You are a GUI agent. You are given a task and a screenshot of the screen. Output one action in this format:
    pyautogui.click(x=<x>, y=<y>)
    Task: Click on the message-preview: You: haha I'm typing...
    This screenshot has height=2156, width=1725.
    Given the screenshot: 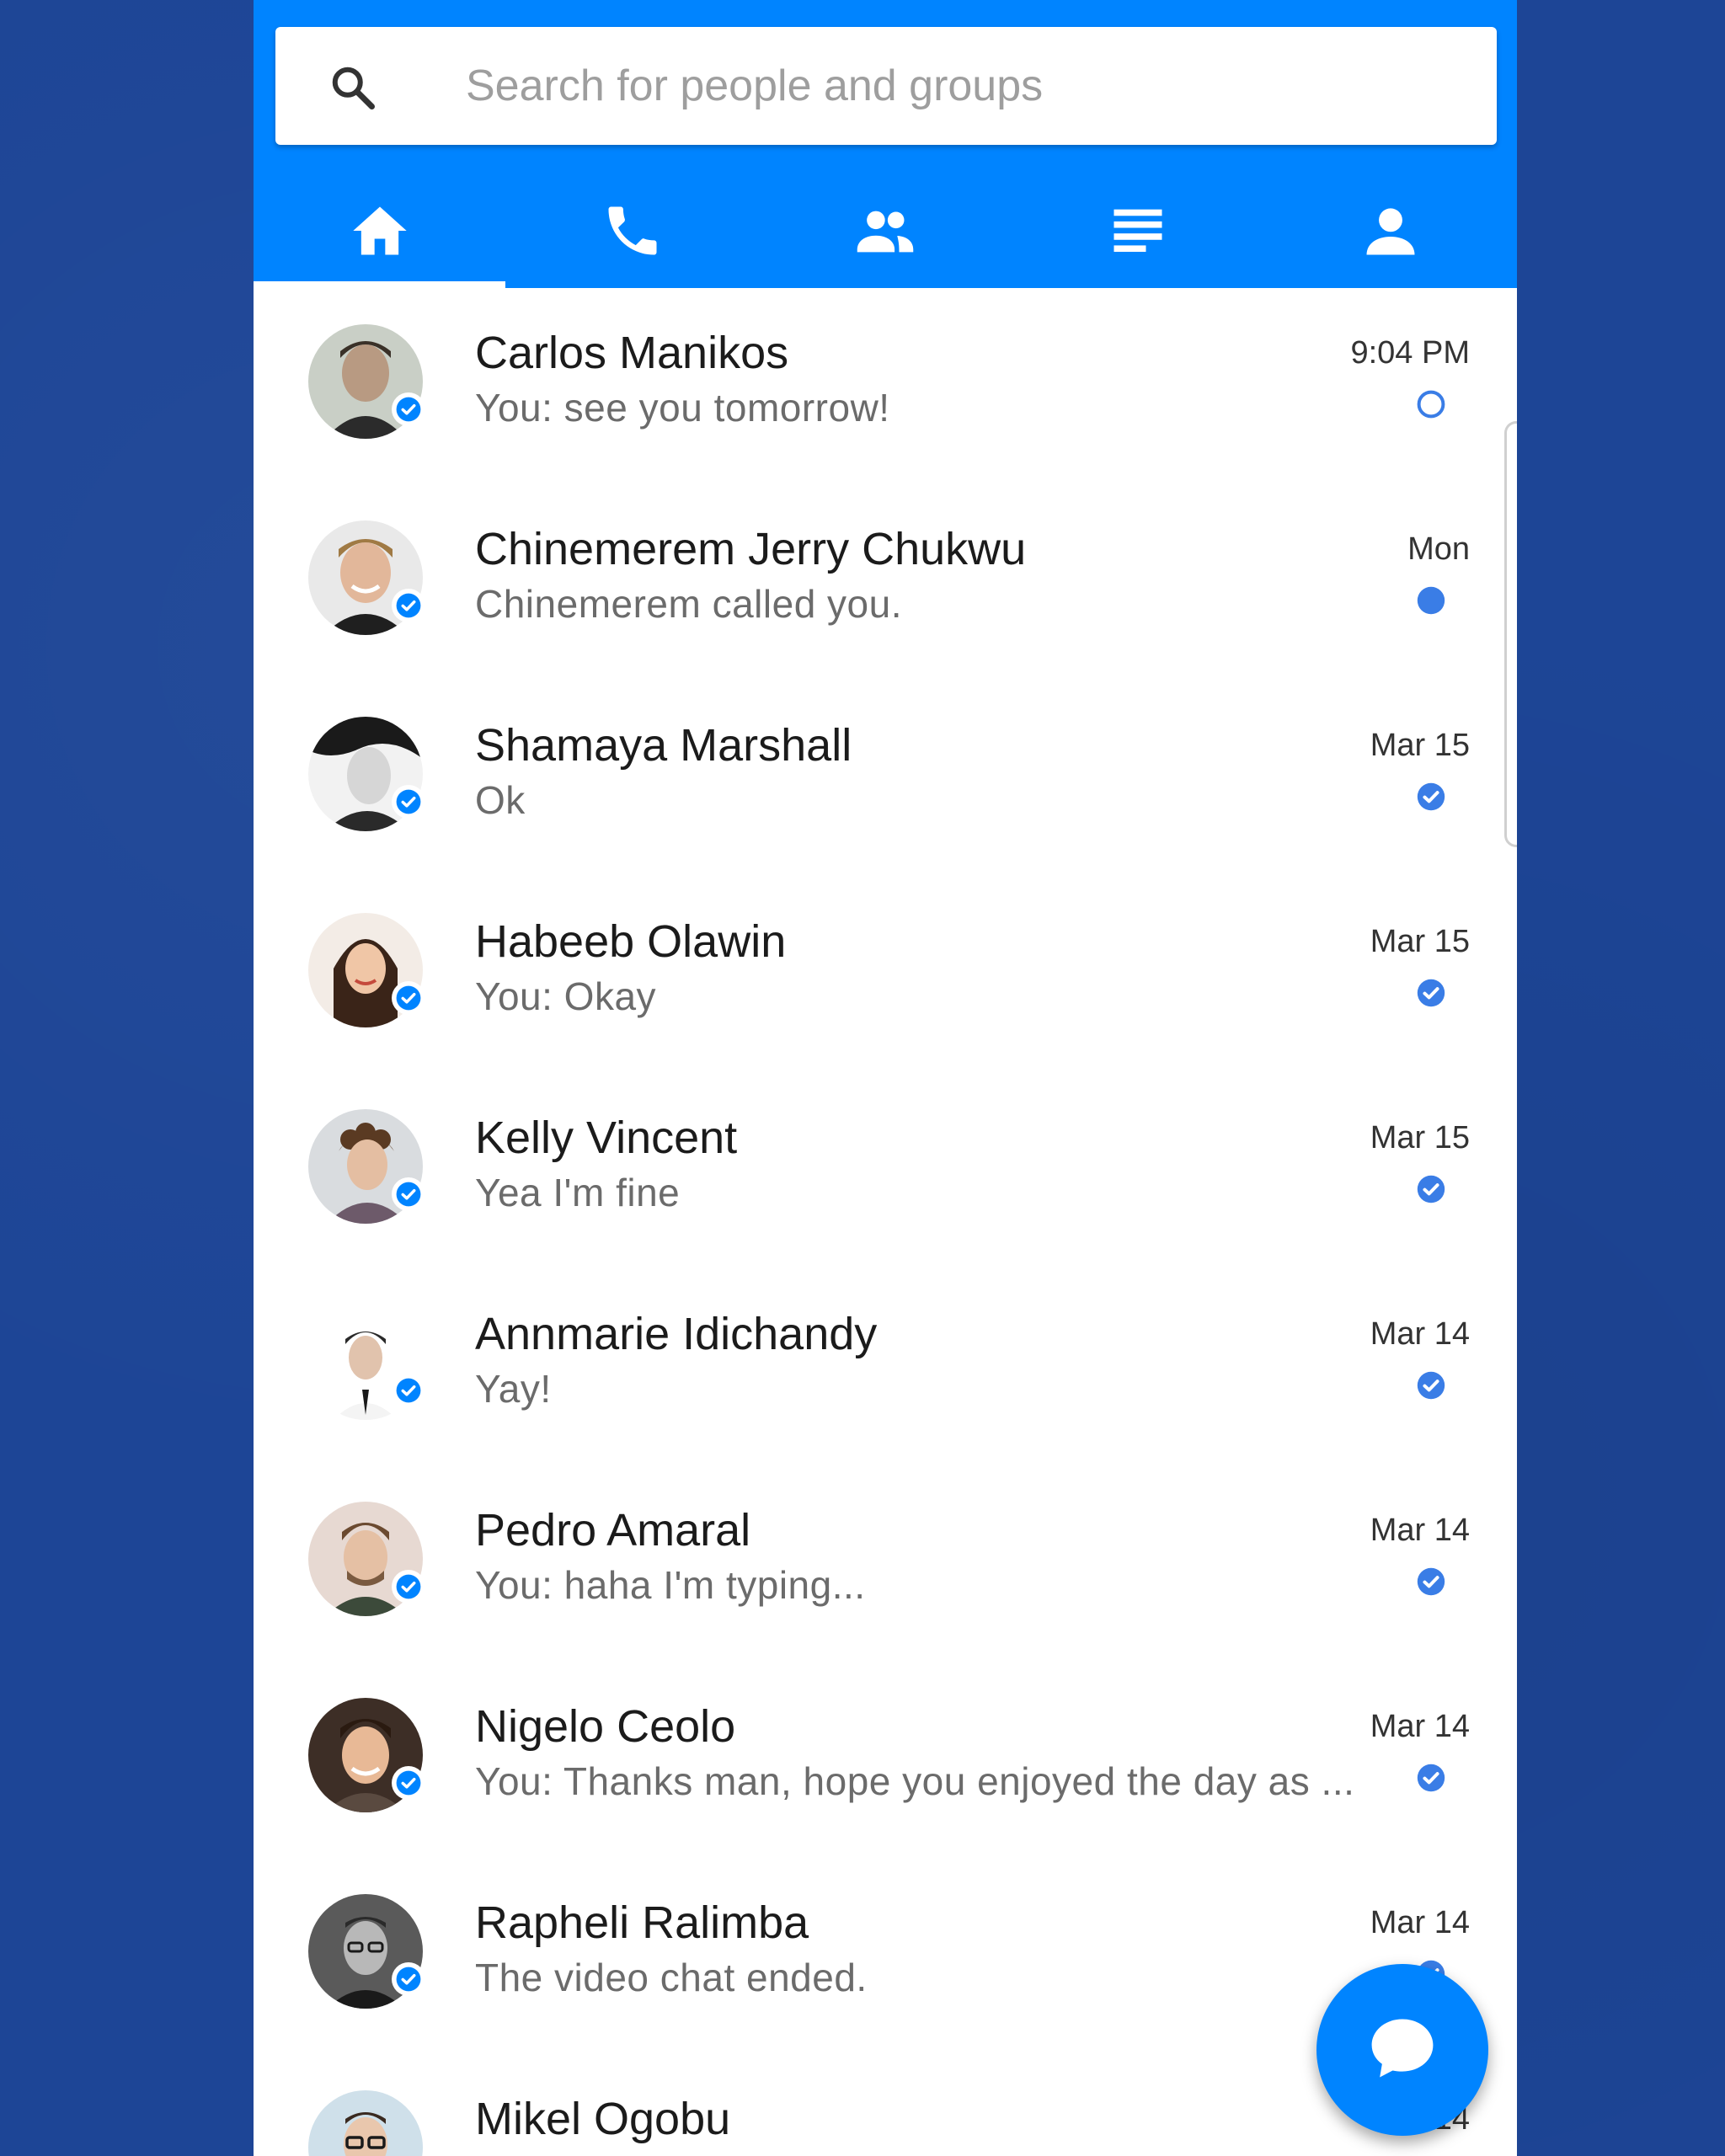 What is the action you would take?
    pyautogui.click(x=670, y=1585)
    